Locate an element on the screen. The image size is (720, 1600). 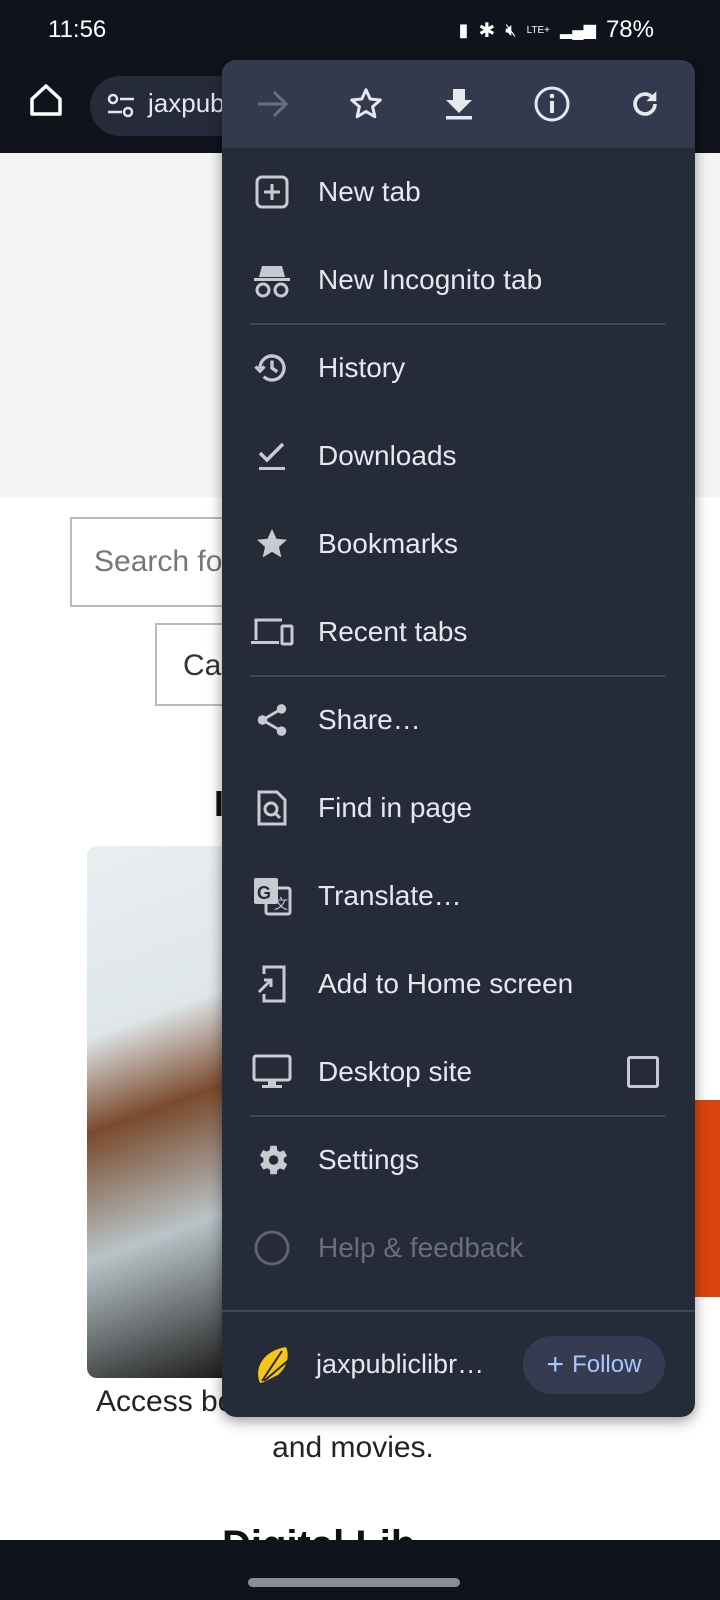
menu-item-settings: Settings is located at coordinates (458, 1160).